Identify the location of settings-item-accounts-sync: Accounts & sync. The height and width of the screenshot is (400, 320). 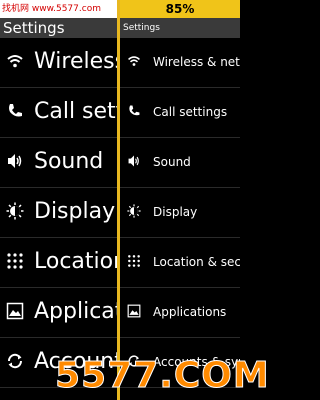
(180, 363).